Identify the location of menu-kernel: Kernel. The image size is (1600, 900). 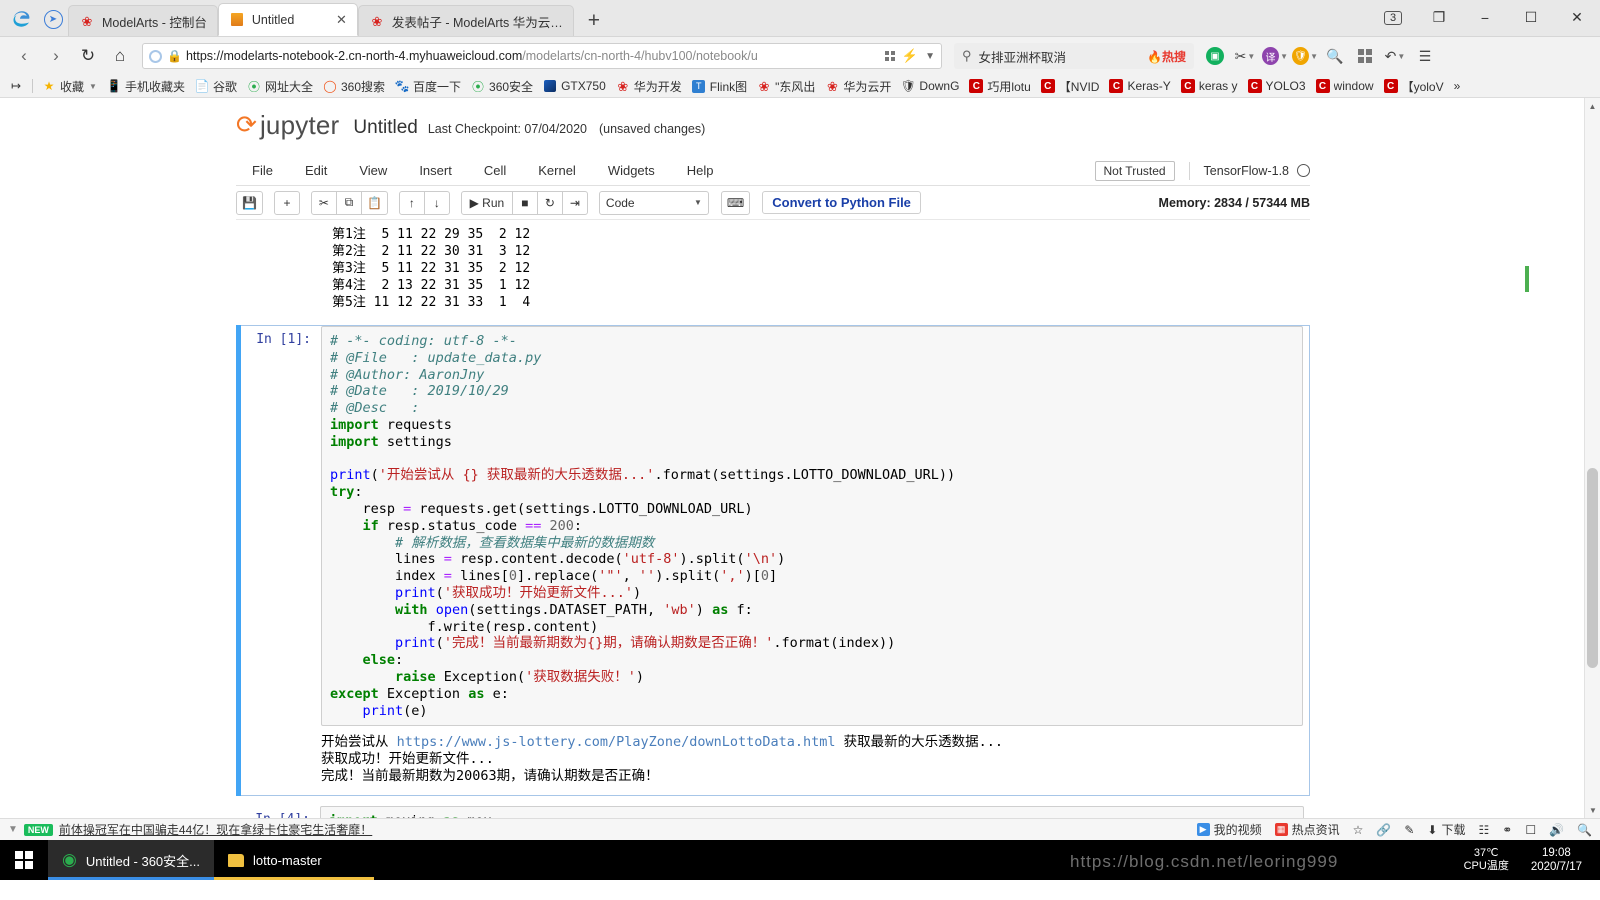
(557, 170).